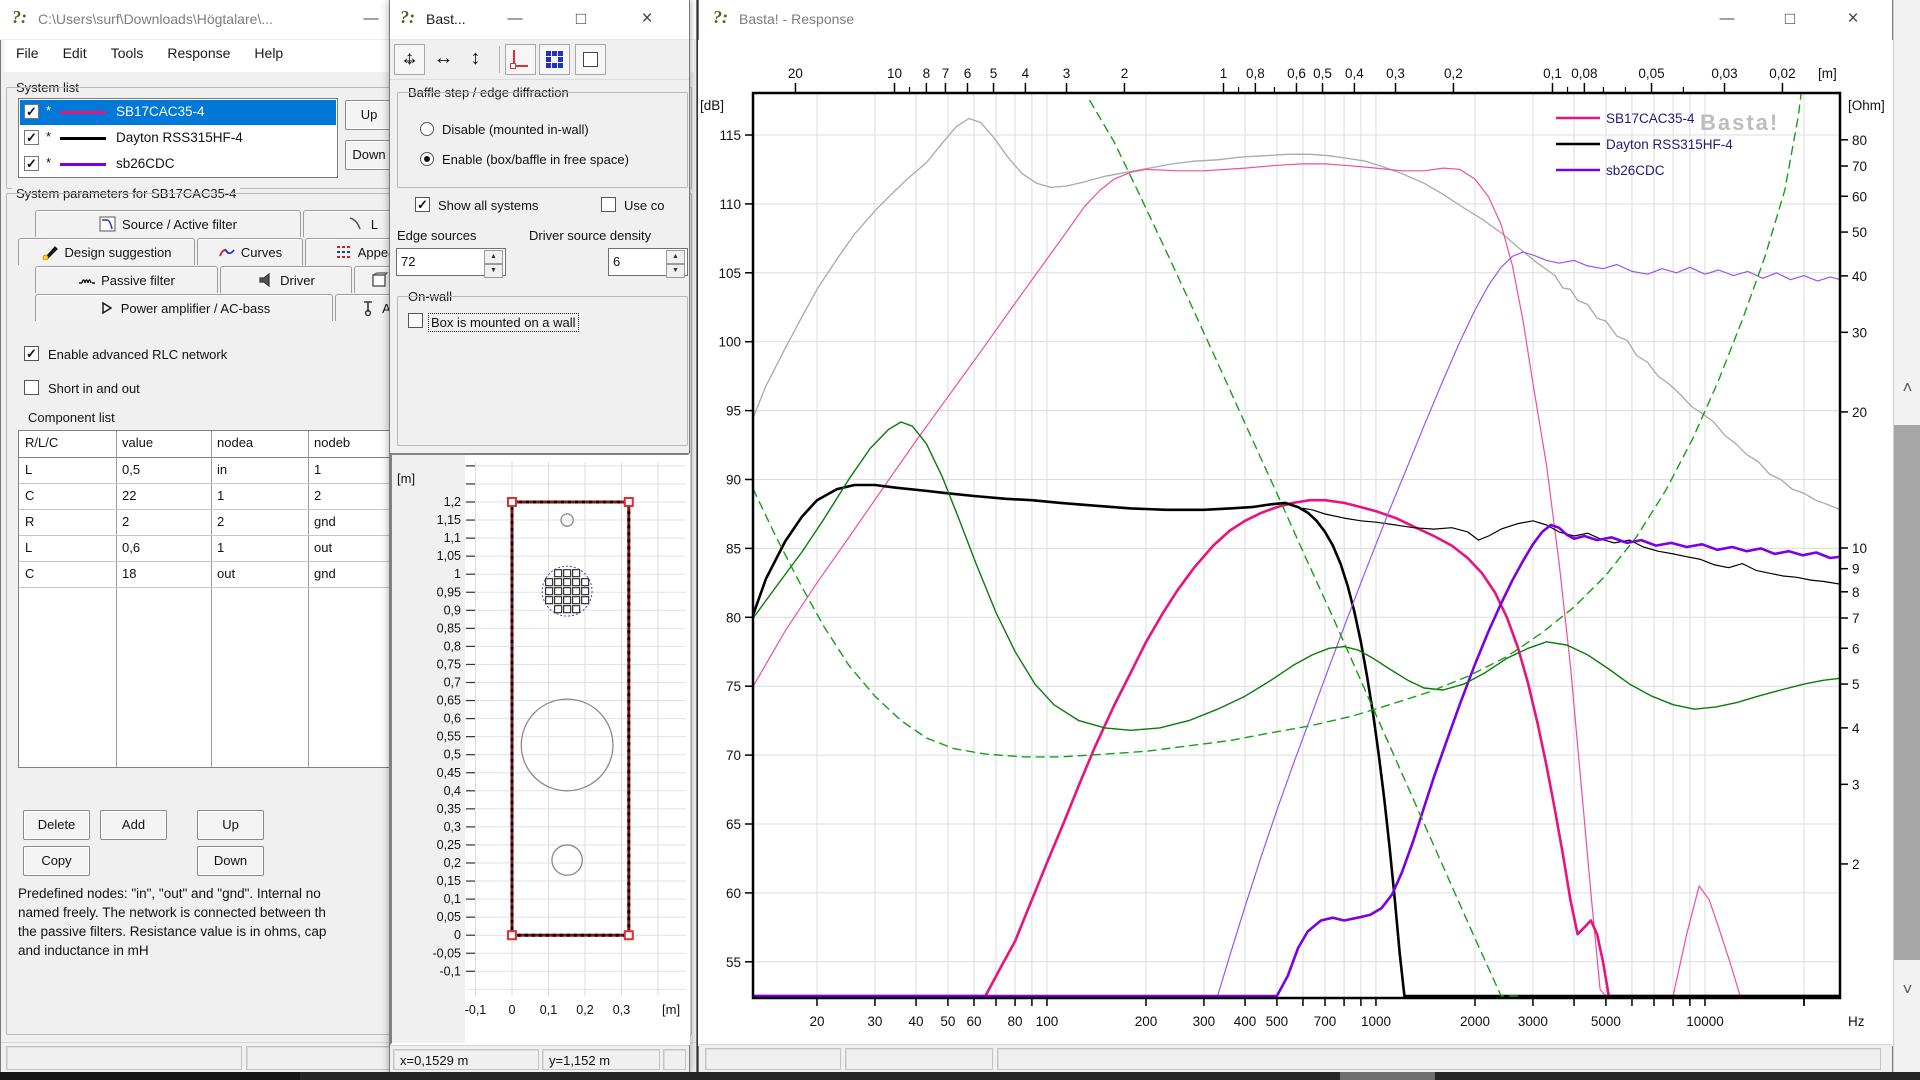 The image size is (1920, 1080). What do you see at coordinates (590, 59) in the screenshot?
I see `blank-square-icon` at bounding box center [590, 59].